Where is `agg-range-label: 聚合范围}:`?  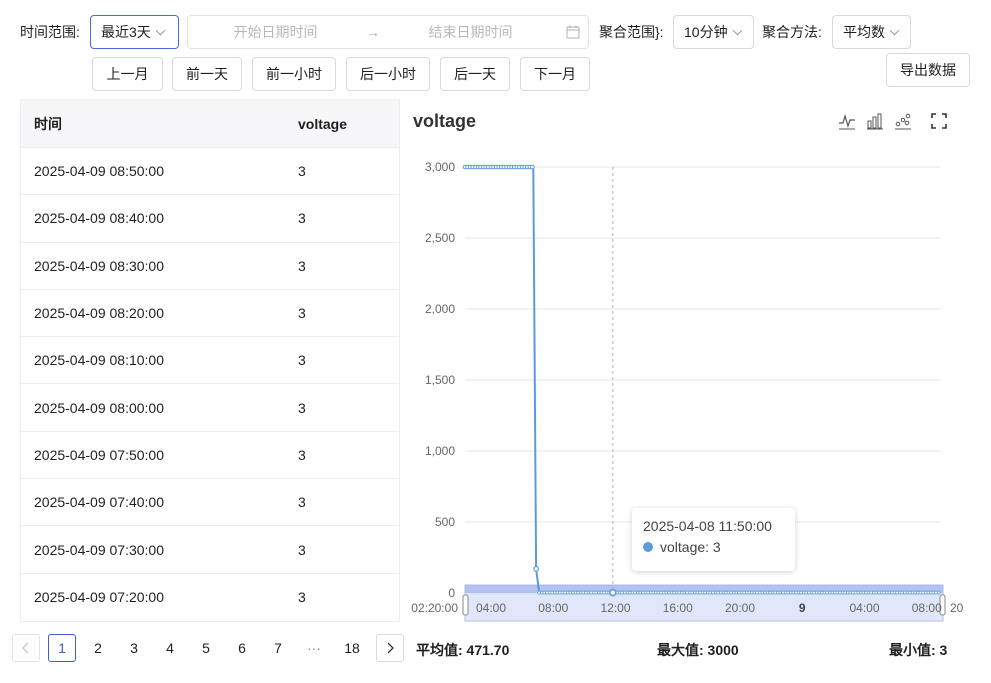 agg-range-label: 聚合范围}: is located at coordinates (631, 32).